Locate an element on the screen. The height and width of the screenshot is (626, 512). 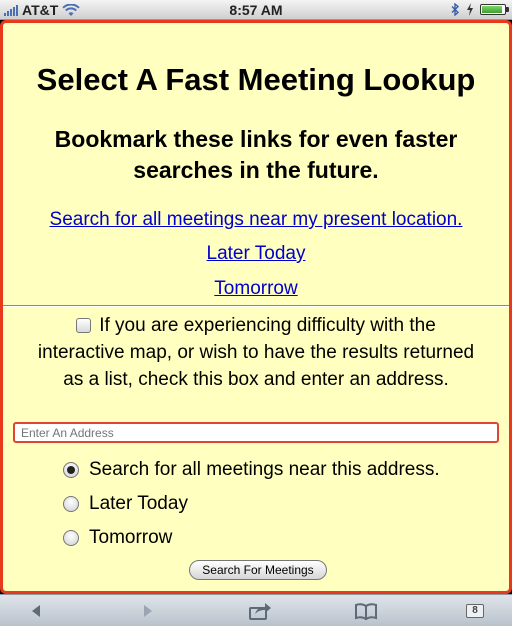
radio-button-near-address is located at coordinates (71, 470).